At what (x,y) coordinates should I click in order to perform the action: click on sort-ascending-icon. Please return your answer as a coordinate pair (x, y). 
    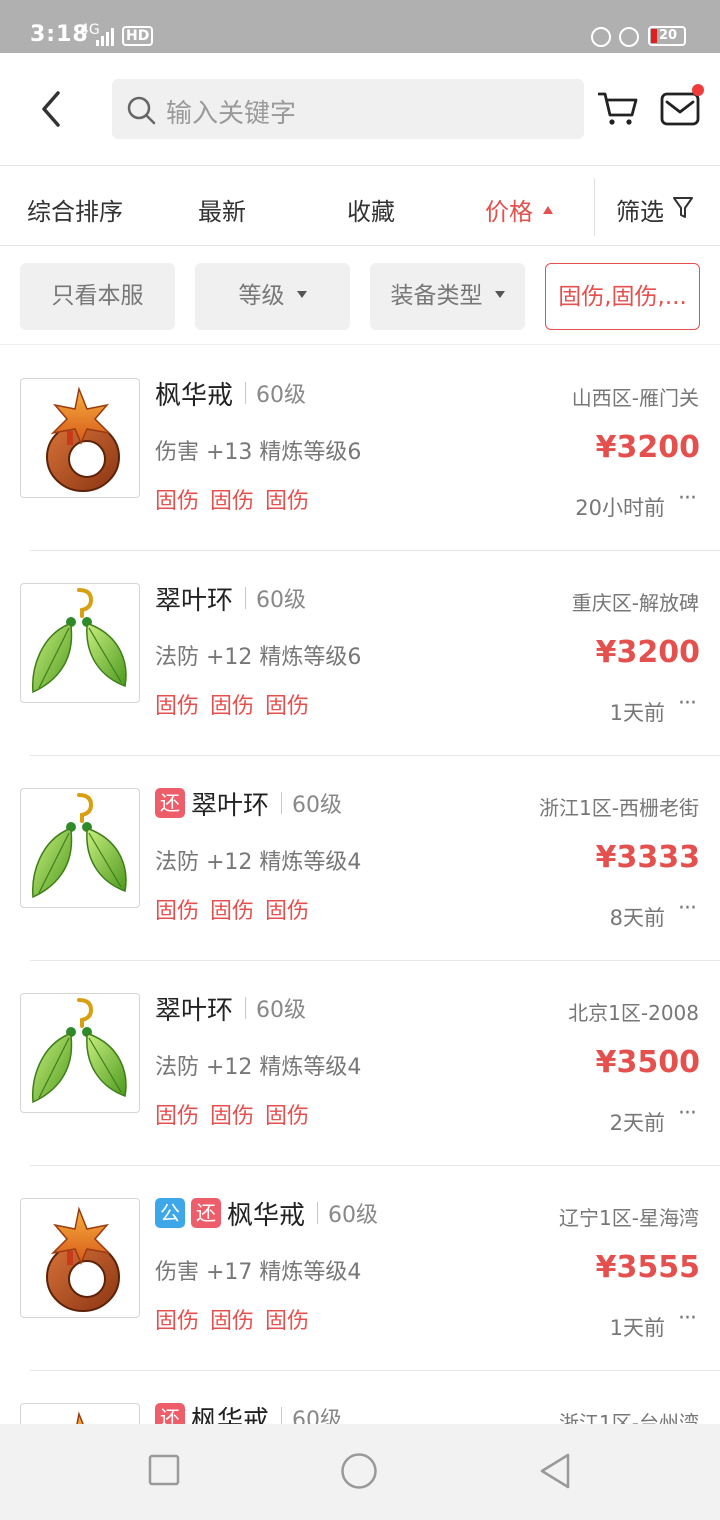
    Looking at the image, I should click on (548, 210).